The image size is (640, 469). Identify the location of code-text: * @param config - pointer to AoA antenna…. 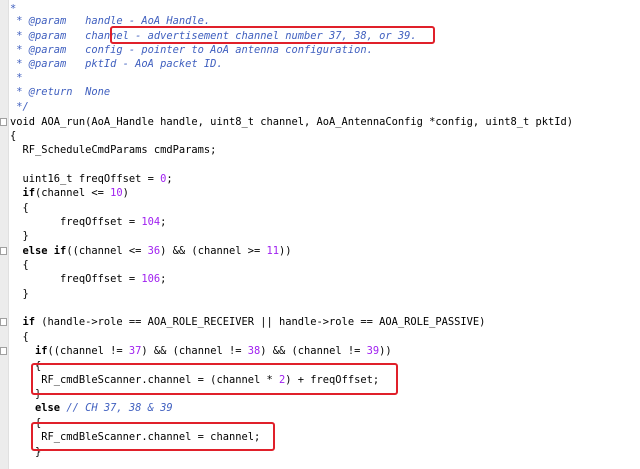
(191, 50).